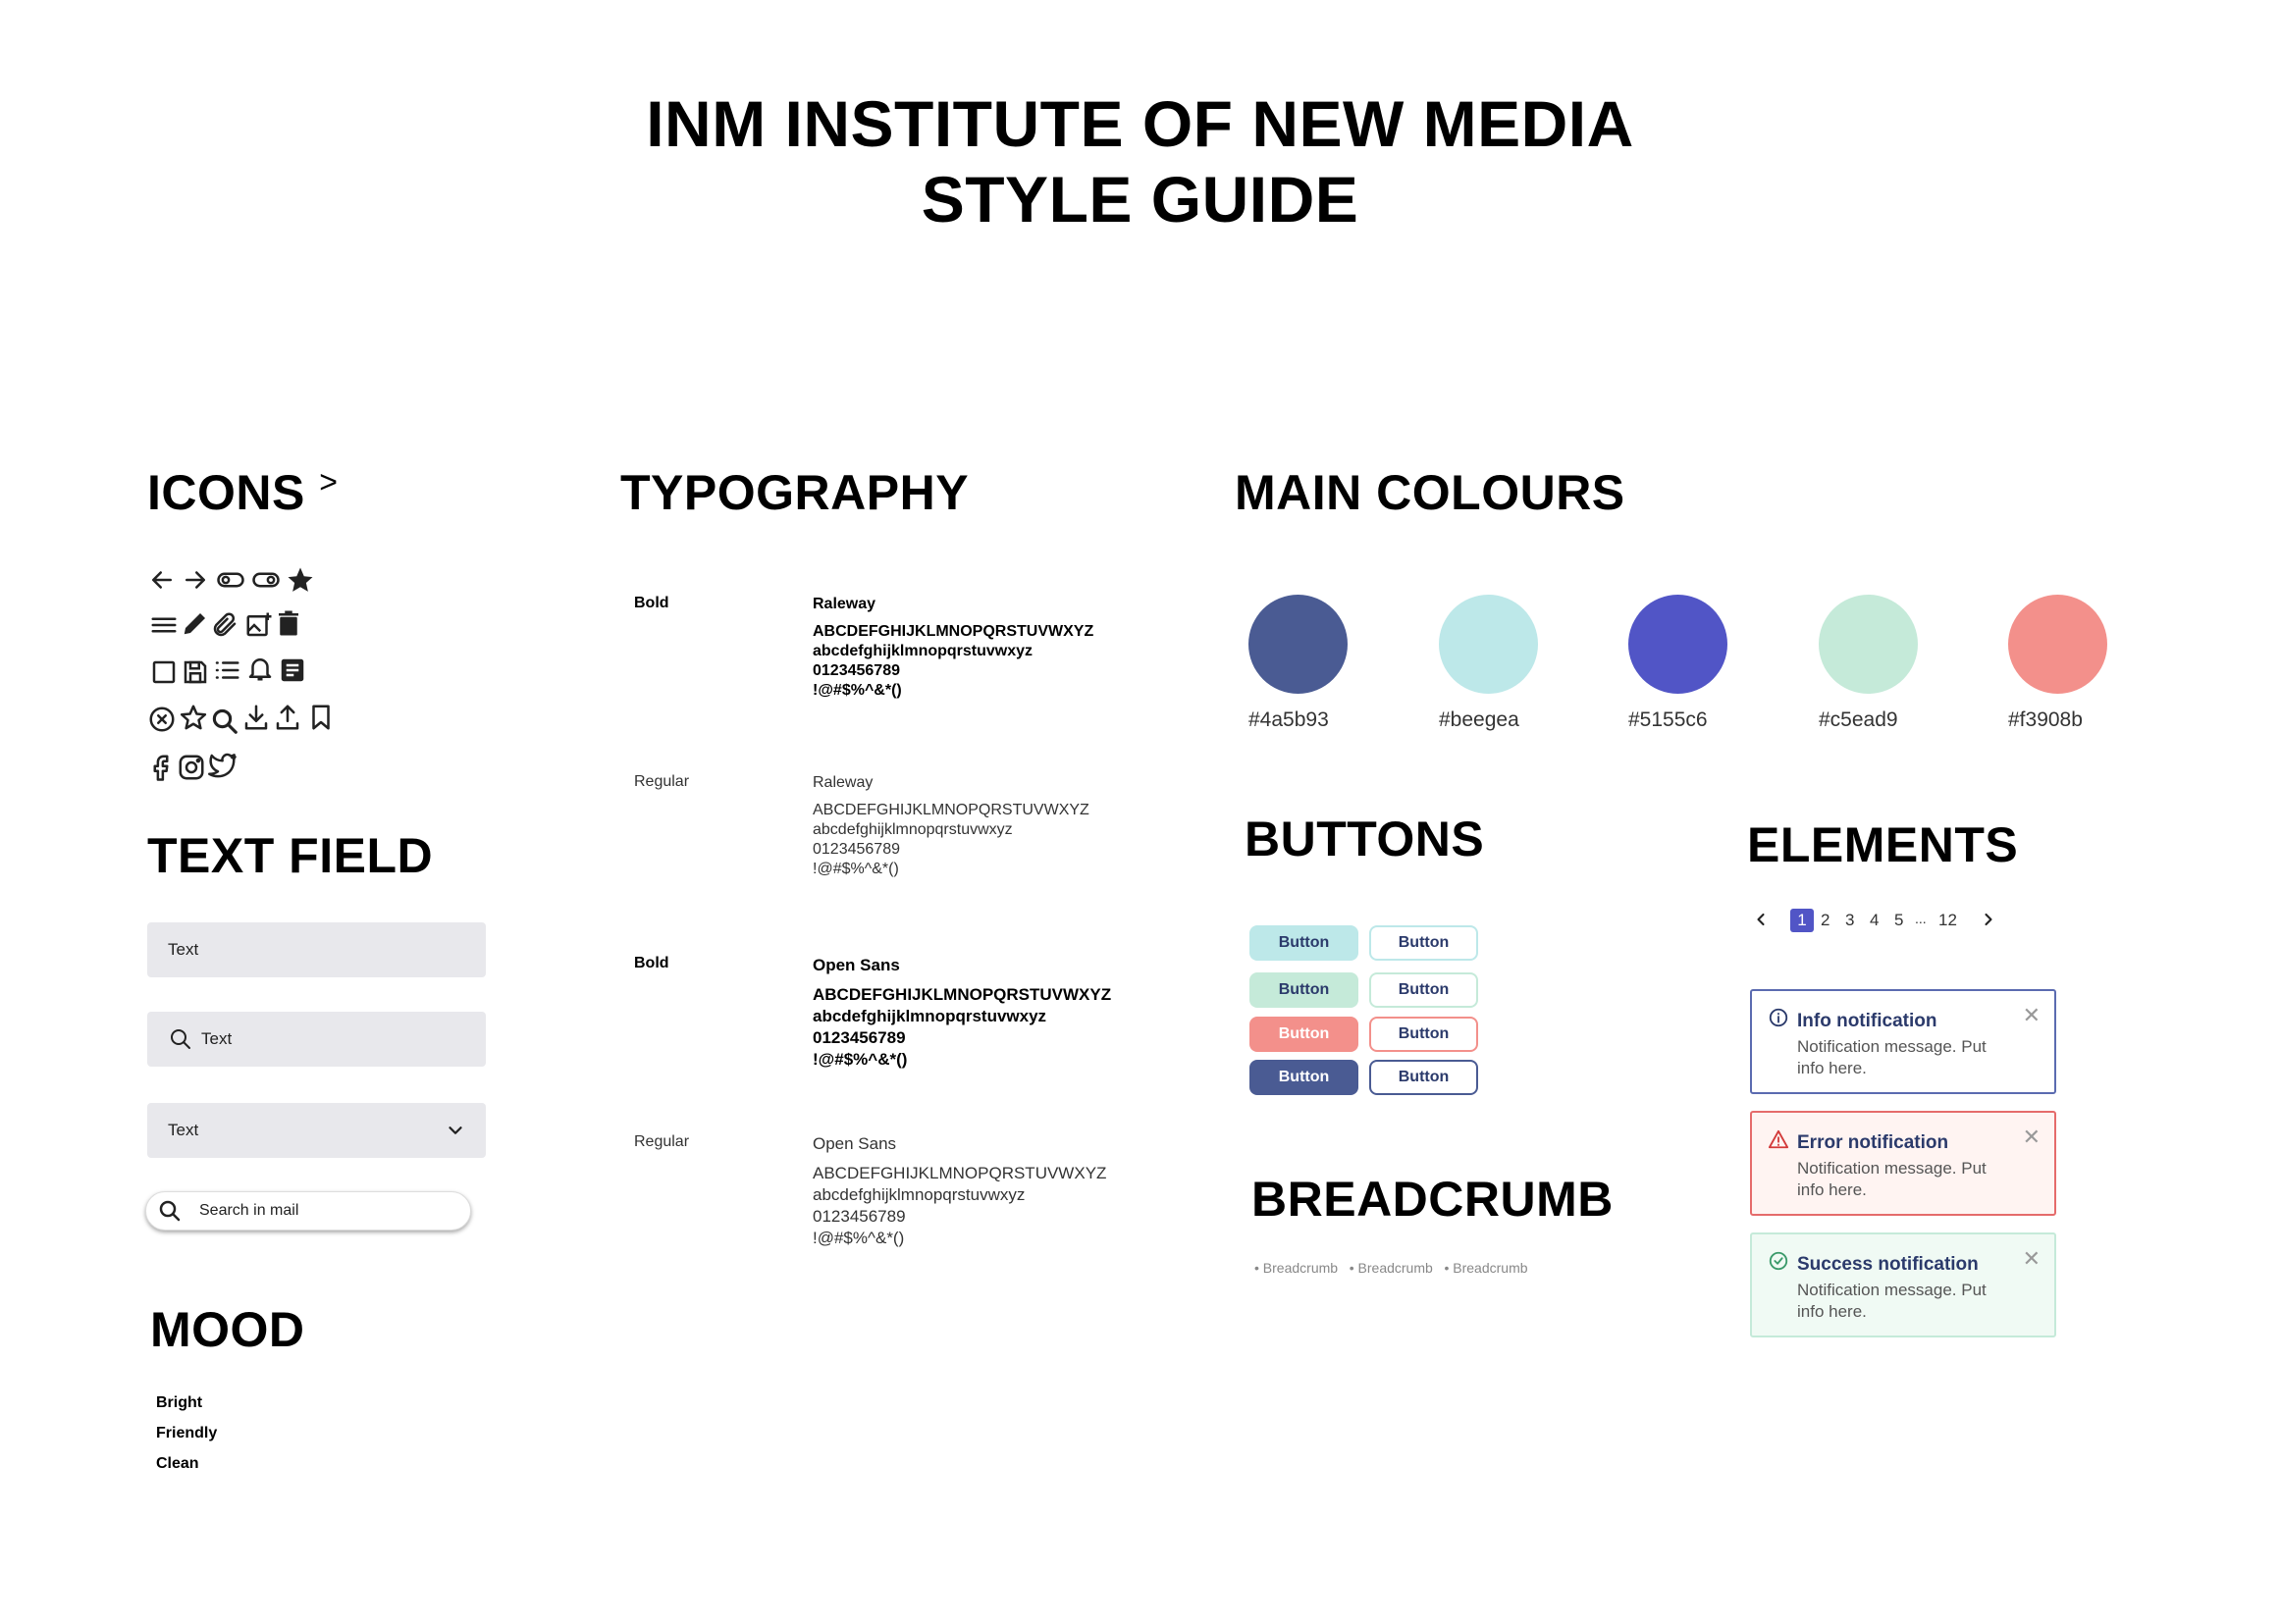 The width and height of the screenshot is (2280, 1624). What do you see at coordinates (1947, 920) in the screenshot?
I see `pagination-page: 12` at bounding box center [1947, 920].